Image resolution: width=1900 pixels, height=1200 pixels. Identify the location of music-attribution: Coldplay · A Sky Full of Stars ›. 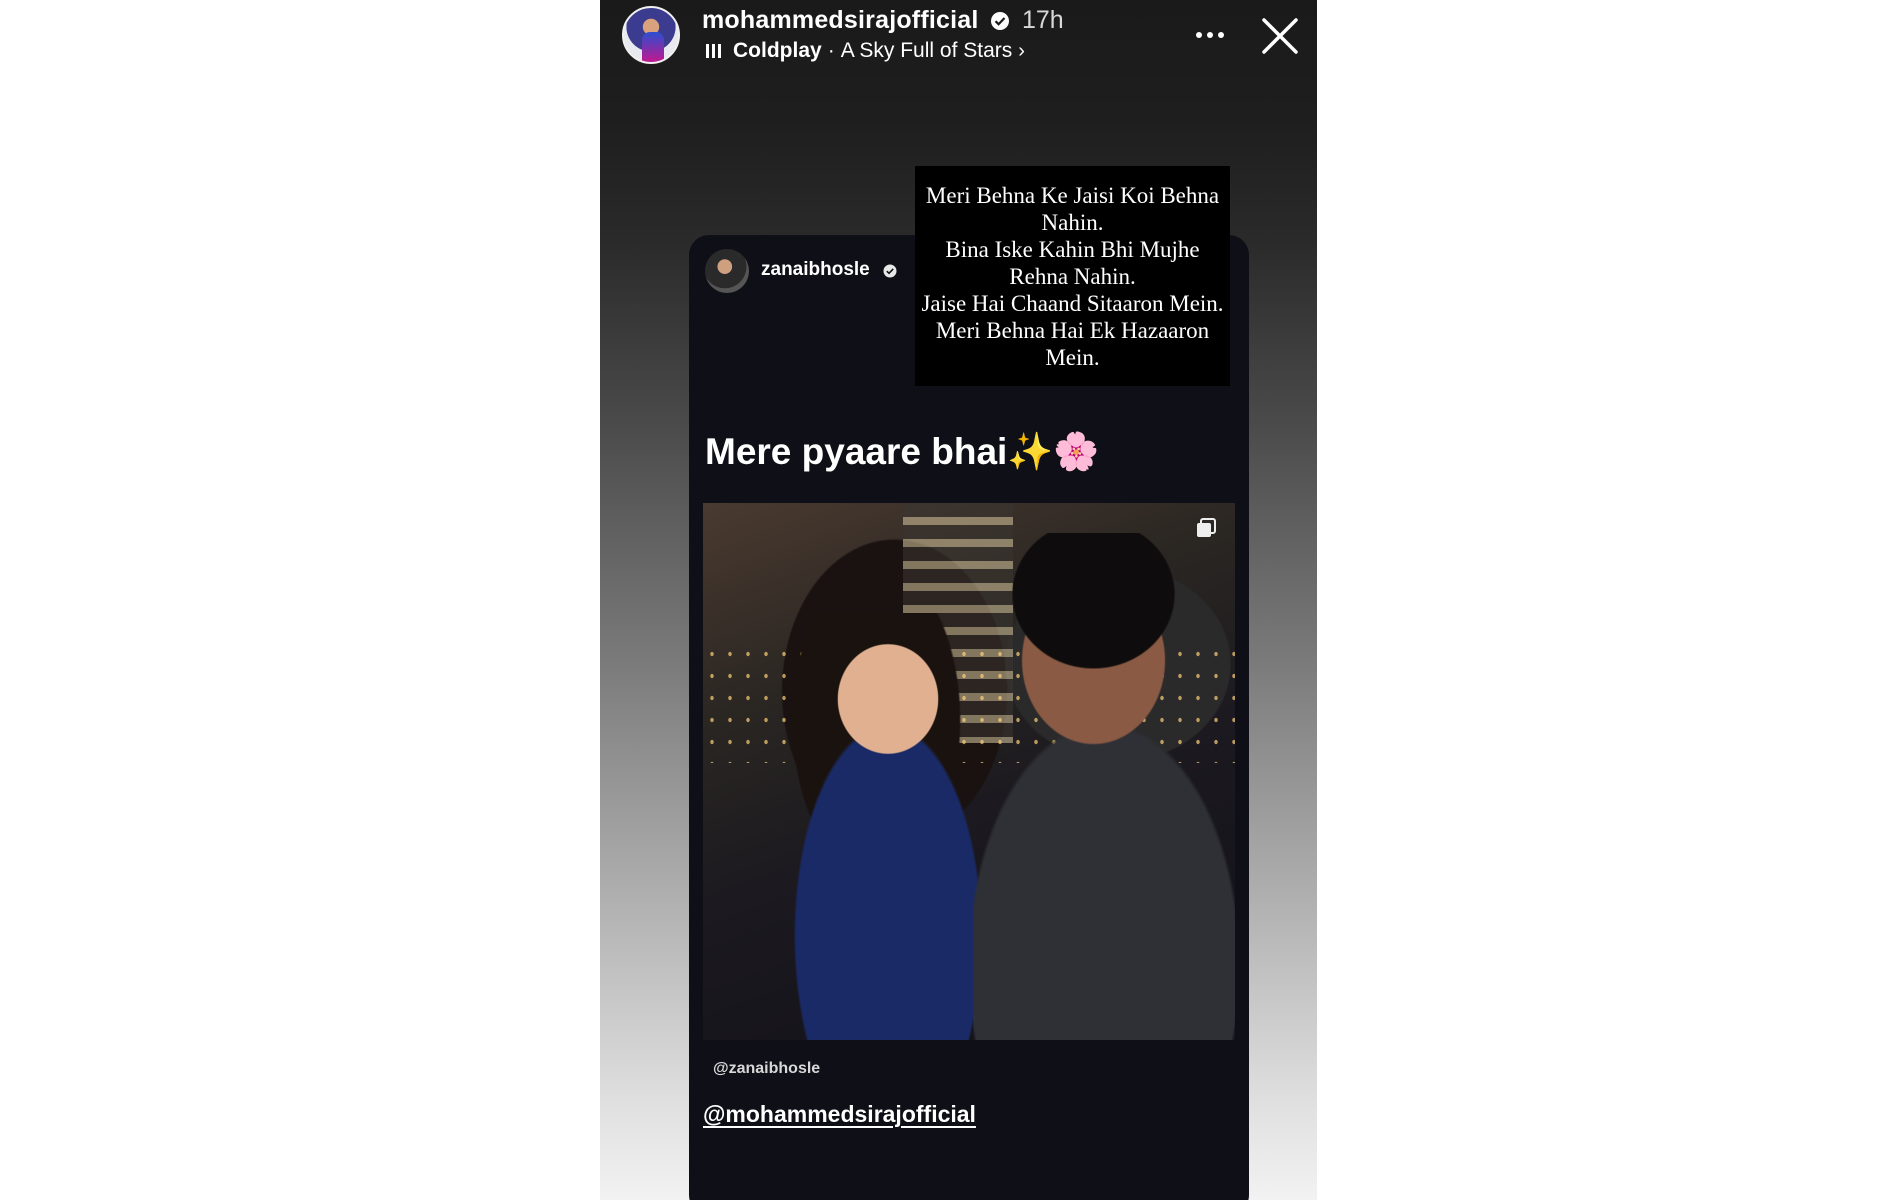
(865, 51).